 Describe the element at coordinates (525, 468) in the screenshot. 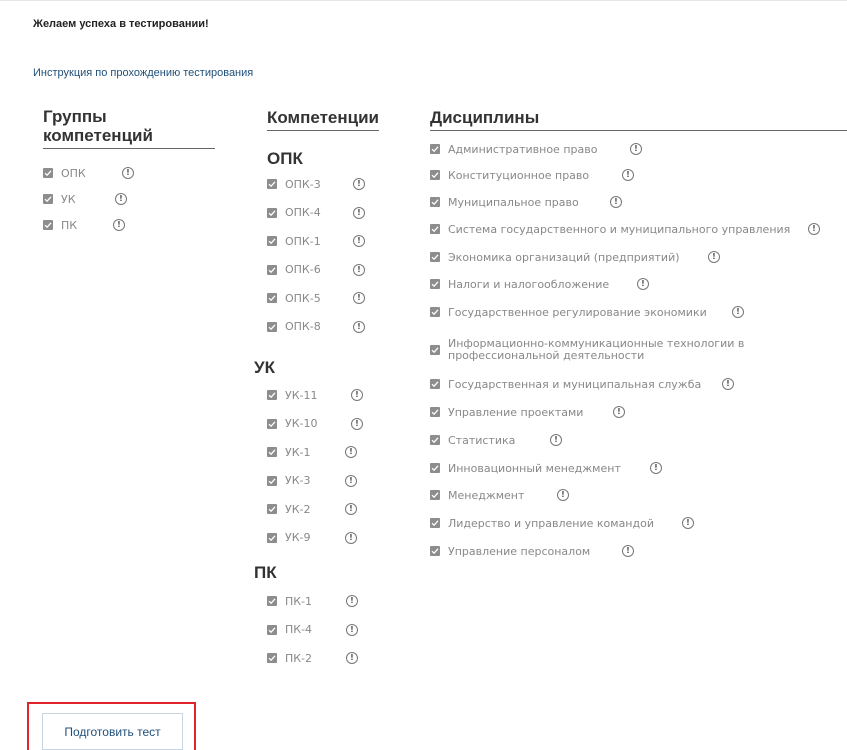

I see `discipline-11-row: Инновационный менеджмент` at that location.